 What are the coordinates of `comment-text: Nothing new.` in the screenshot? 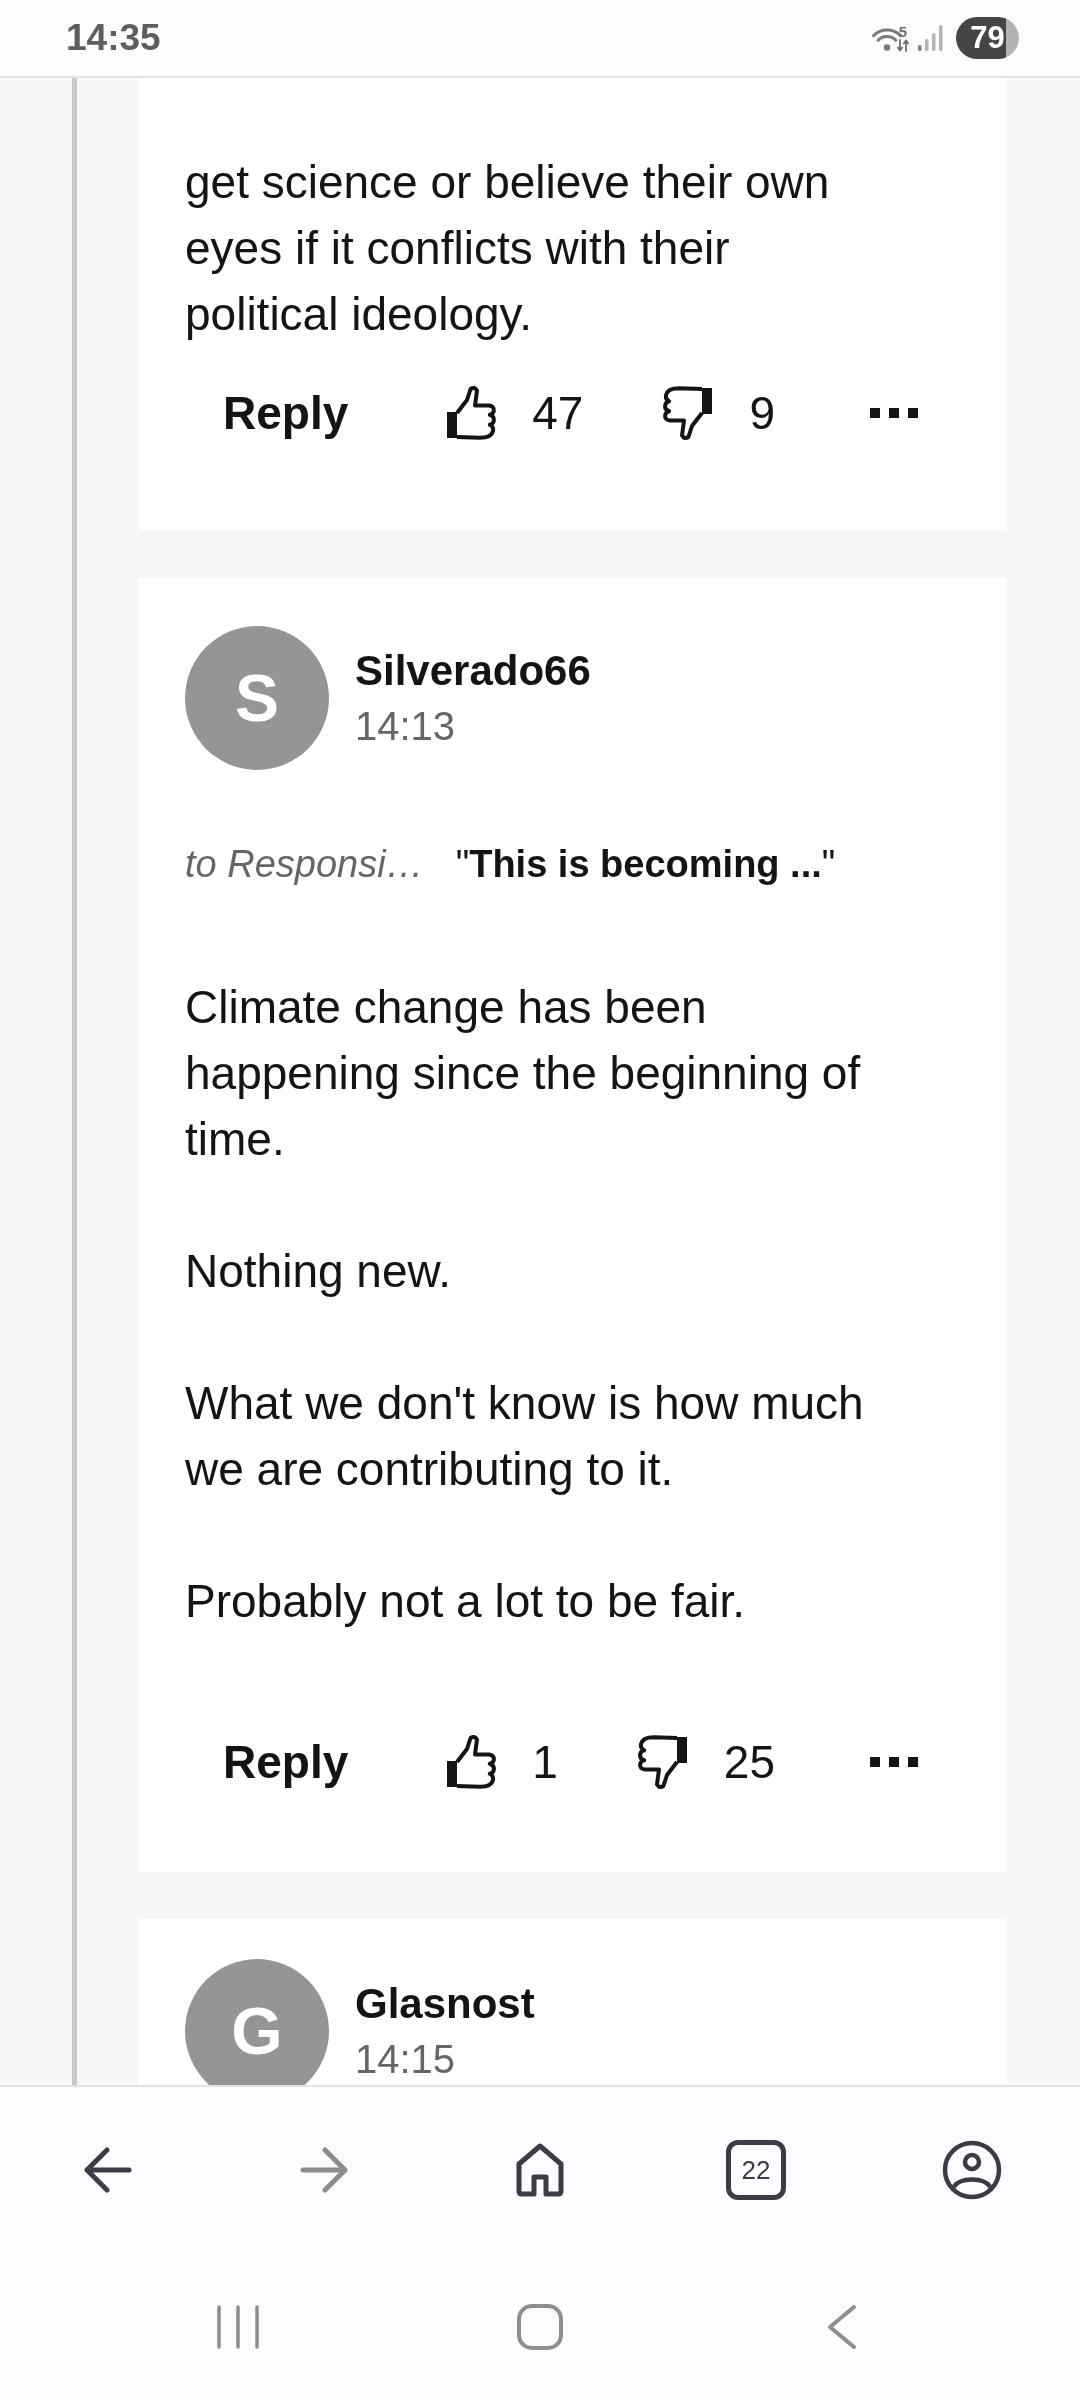 It's located at (318, 1271).